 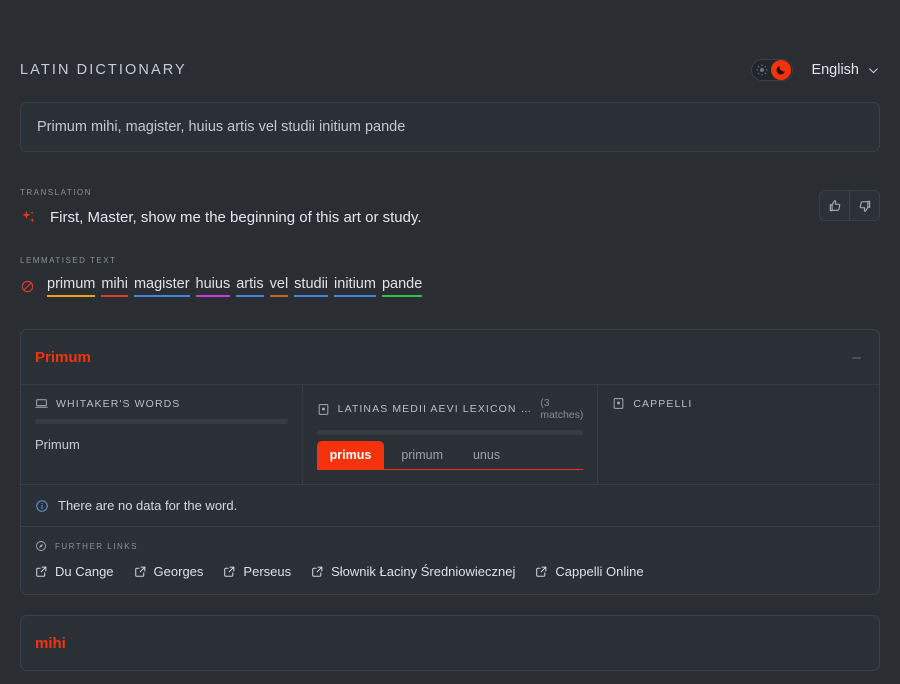 What do you see at coordinates (864, 205) in the screenshot?
I see `thumbs-down-button` at bounding box center [864, 205].